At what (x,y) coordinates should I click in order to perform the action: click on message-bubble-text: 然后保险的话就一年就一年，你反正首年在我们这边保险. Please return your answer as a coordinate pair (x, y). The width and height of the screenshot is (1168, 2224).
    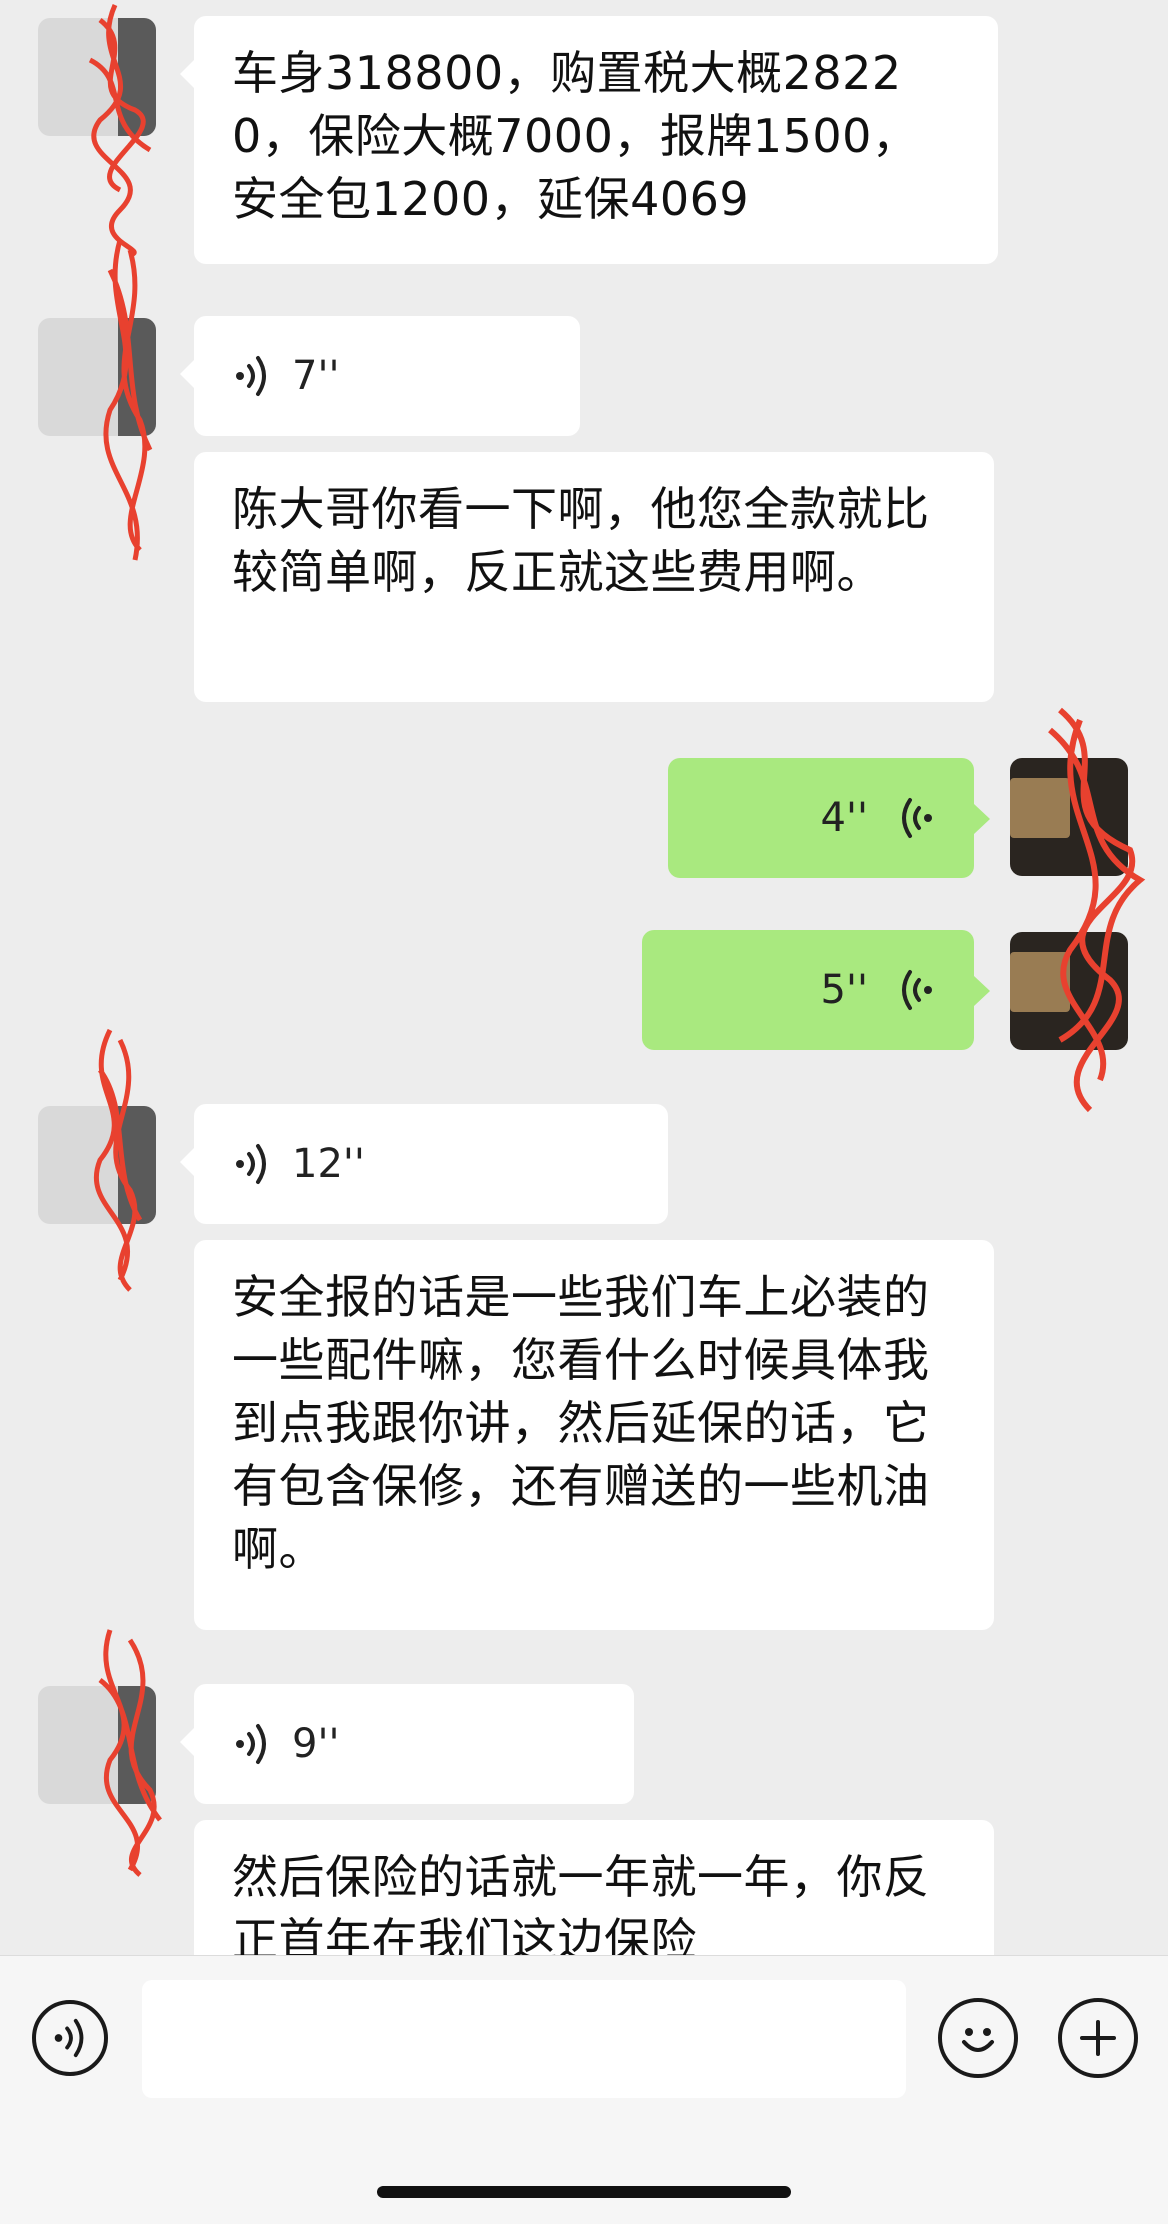
    Looking at the image, I should click on (594, 1887).